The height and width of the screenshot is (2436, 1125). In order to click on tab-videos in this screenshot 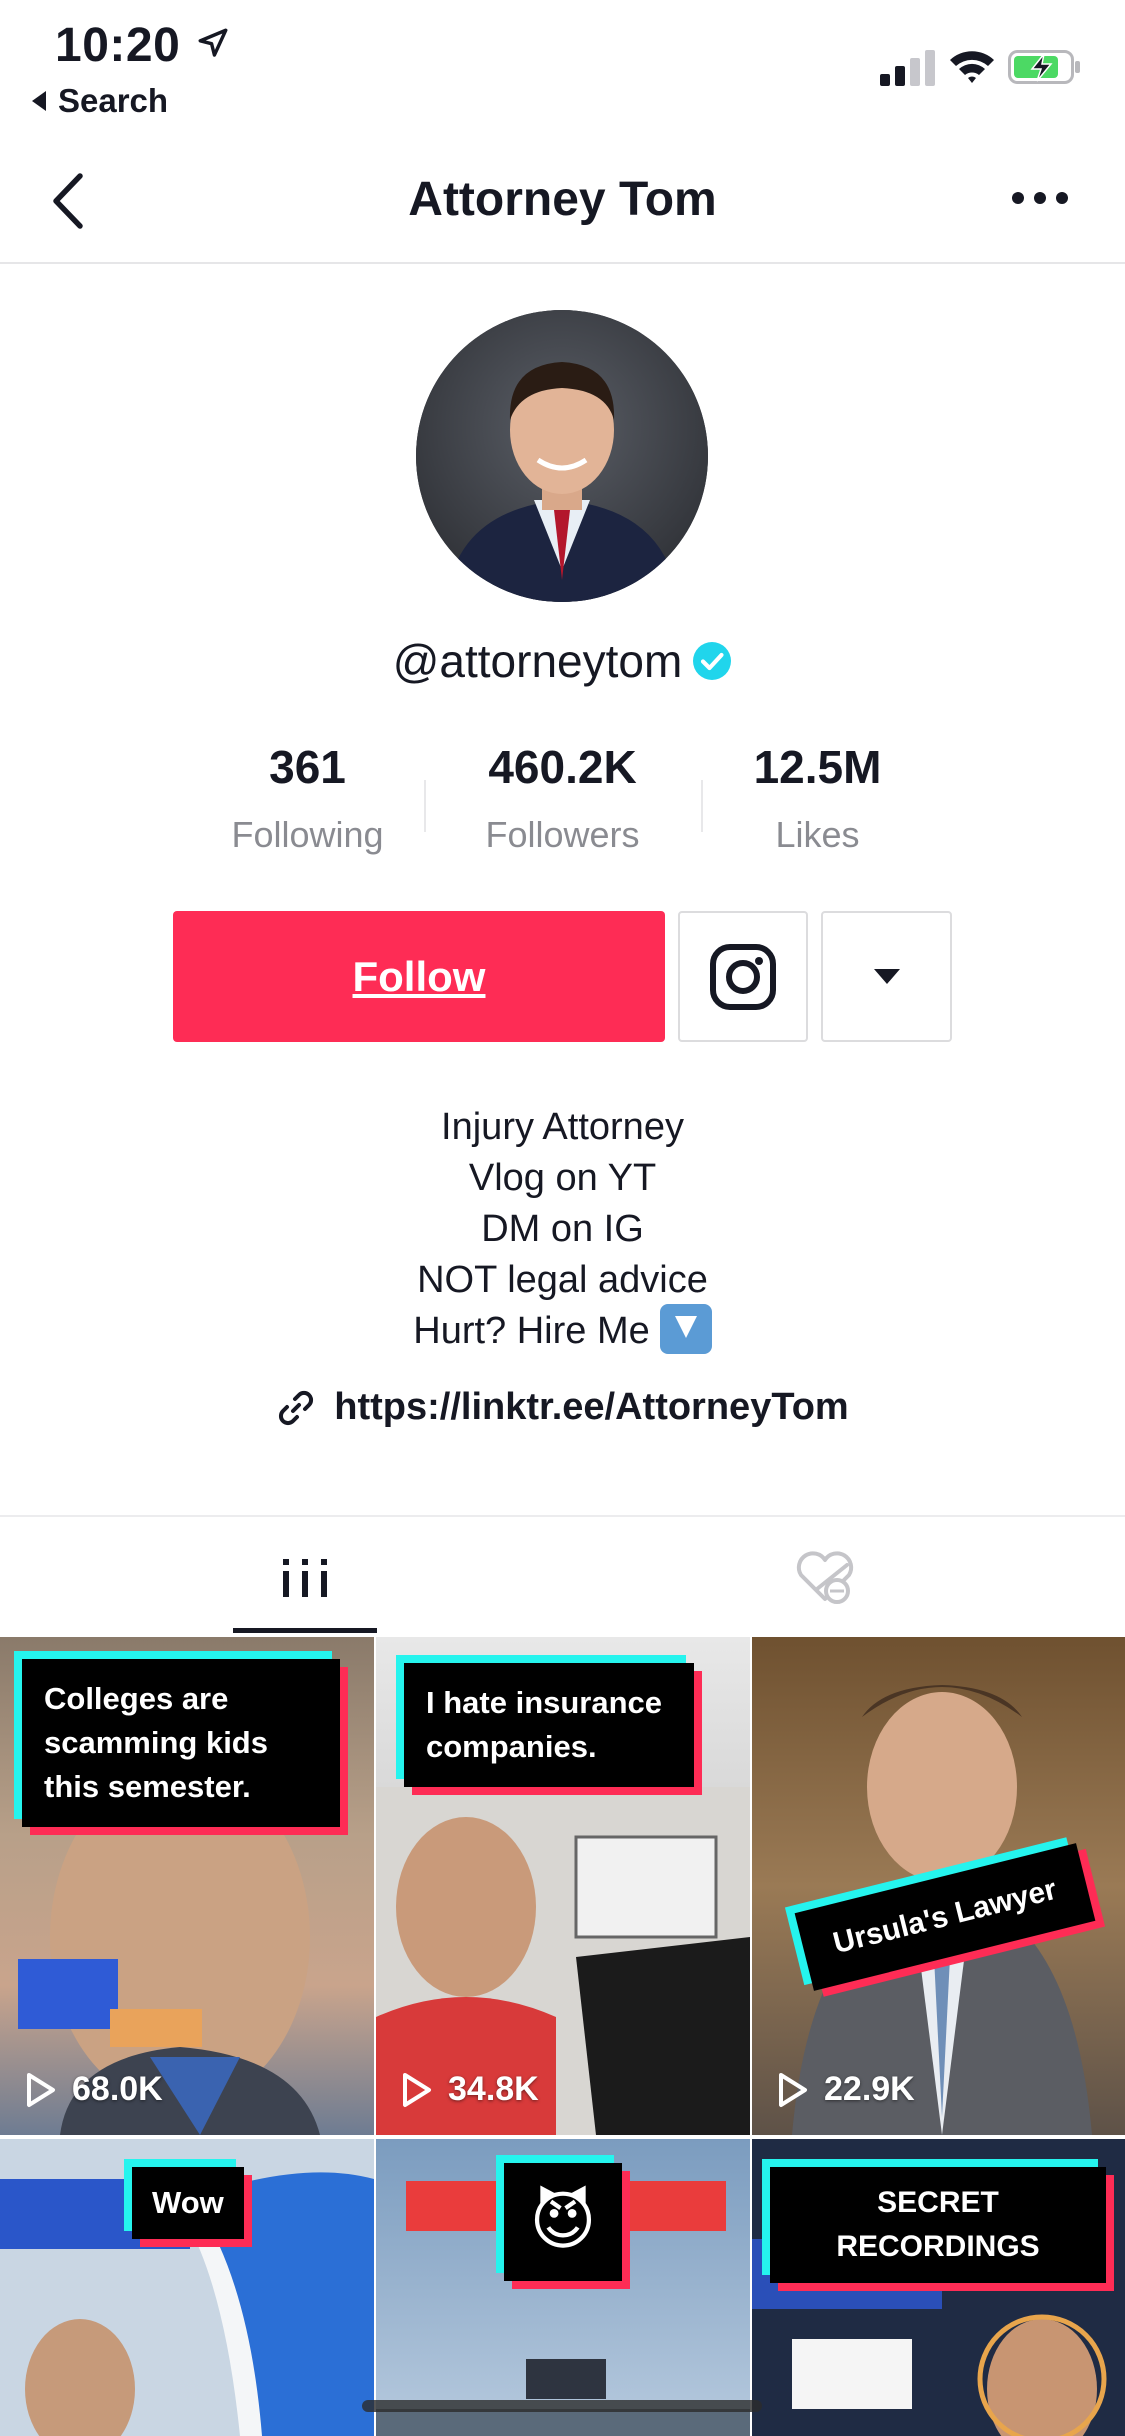, I will do `click(305, 1578)`.